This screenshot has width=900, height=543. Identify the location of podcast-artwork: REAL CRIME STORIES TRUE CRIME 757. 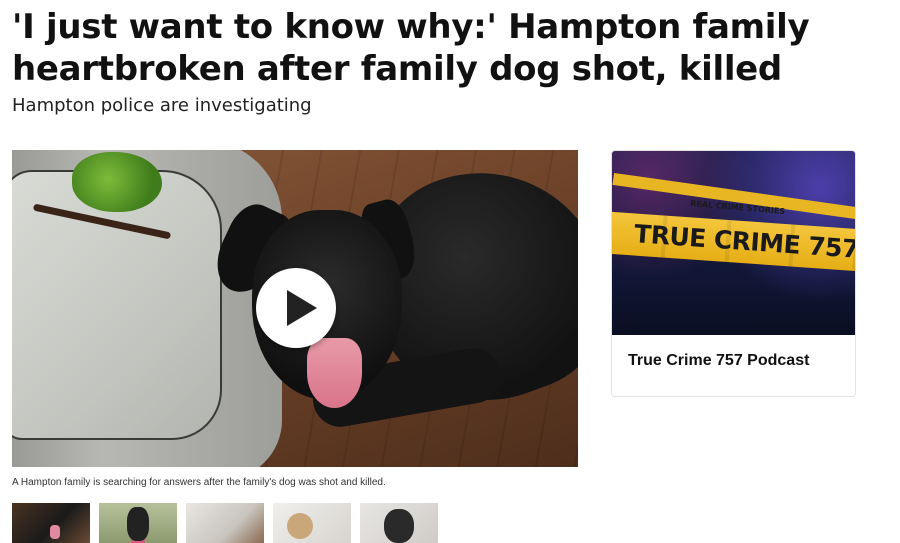
(733, 243).